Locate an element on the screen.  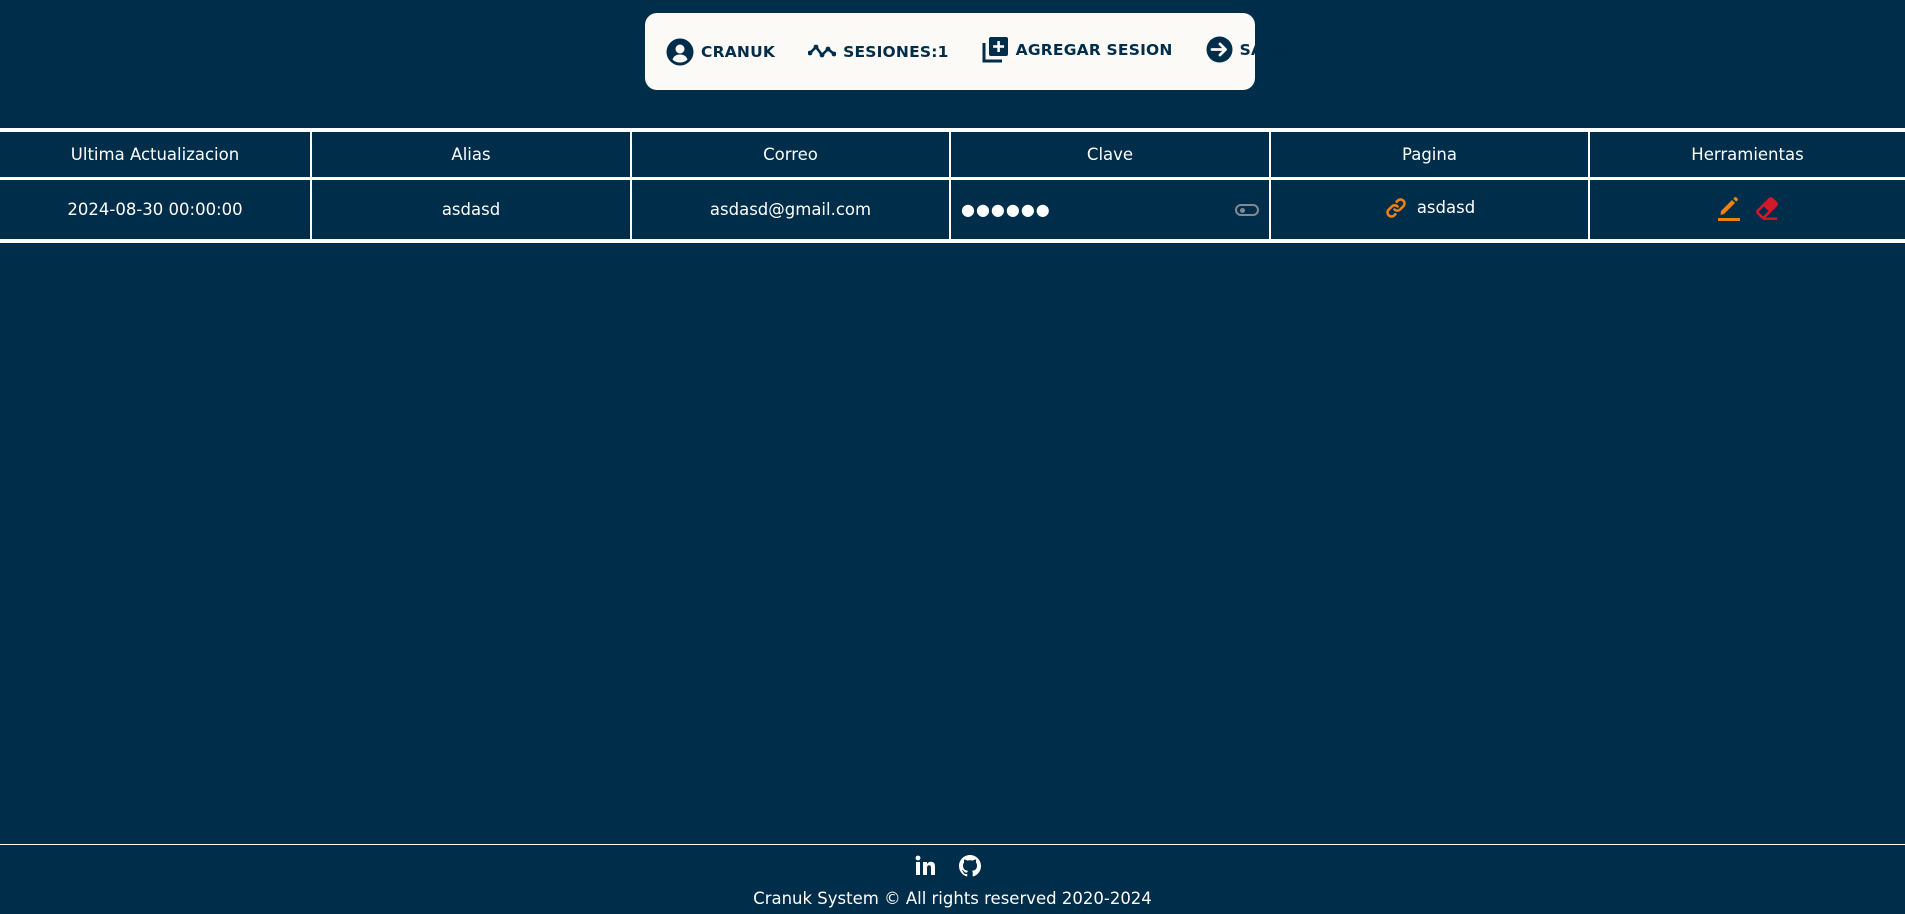
github-icon is located at coordinates (970, 866).